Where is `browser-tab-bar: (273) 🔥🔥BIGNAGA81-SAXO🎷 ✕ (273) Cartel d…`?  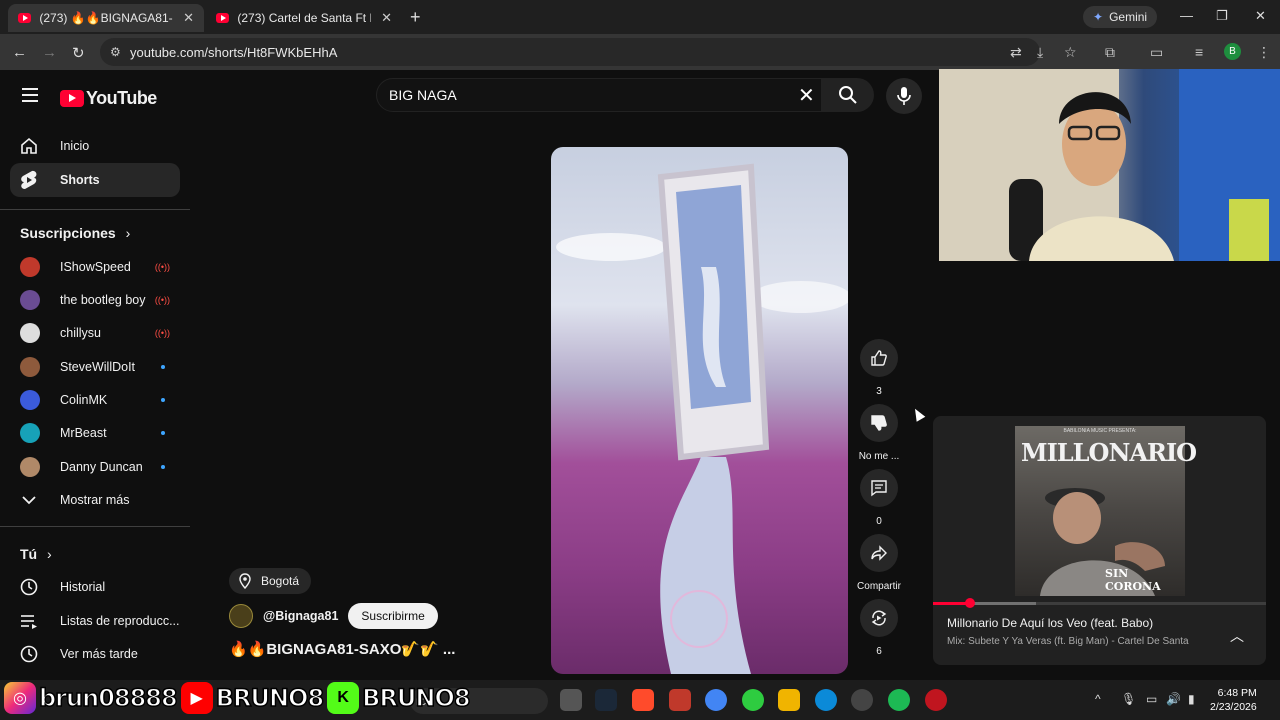
browser-tab-bar: (273) 🔥🔥BIGNAGA81-SAXO🎷 ✕ (273) Cartel d… is located at coordinates (640, 17).